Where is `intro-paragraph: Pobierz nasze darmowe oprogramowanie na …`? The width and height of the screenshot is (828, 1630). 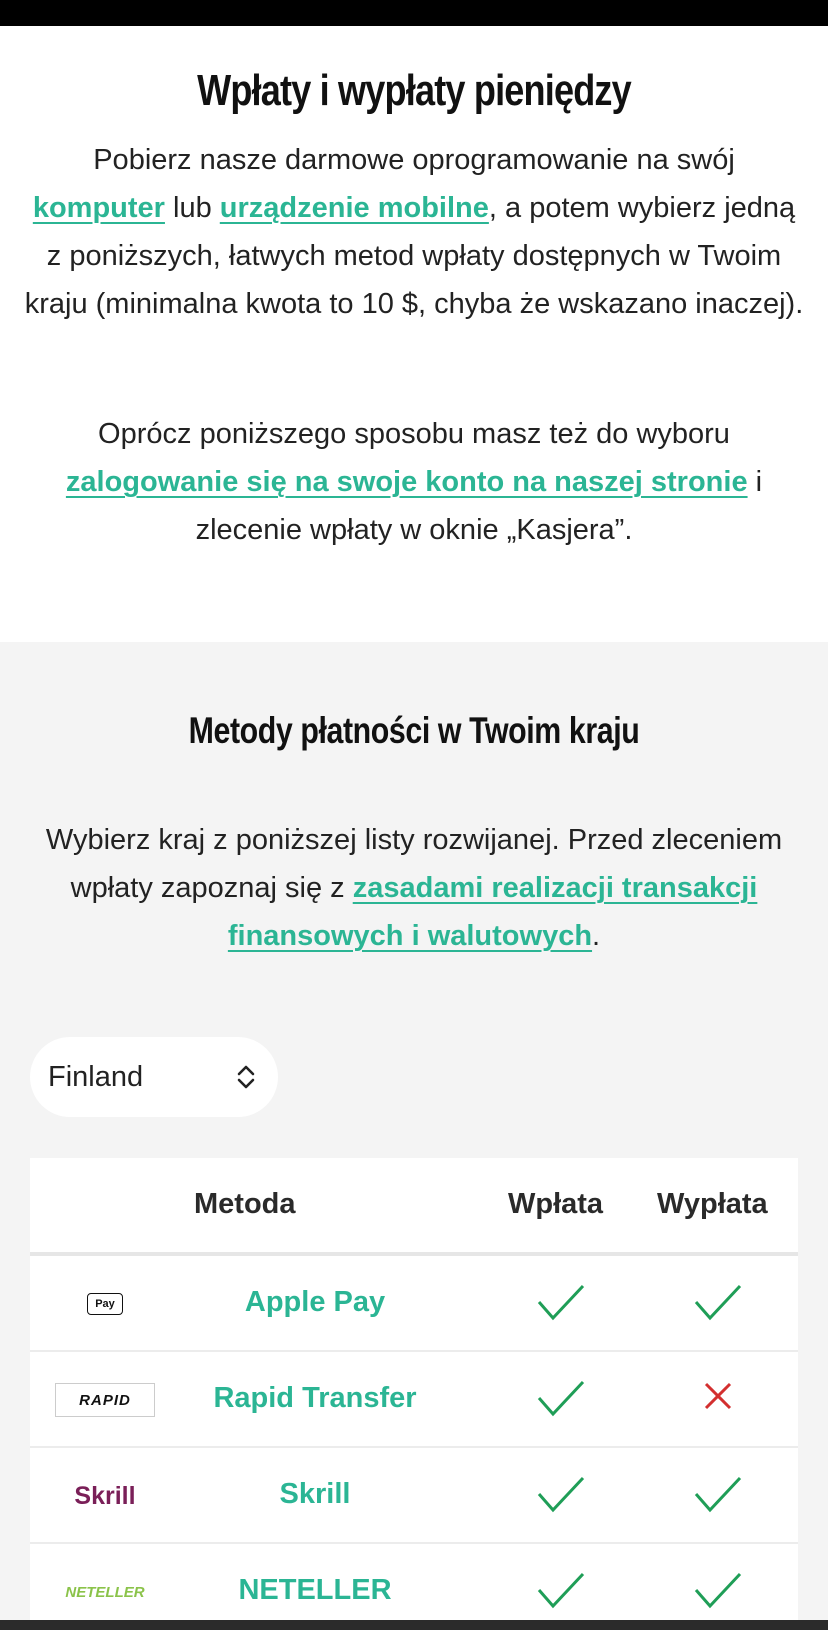 intro-paragraph: Pobierz nasze darmowe oprogramowanie na … is located at coordinates (414, 232).